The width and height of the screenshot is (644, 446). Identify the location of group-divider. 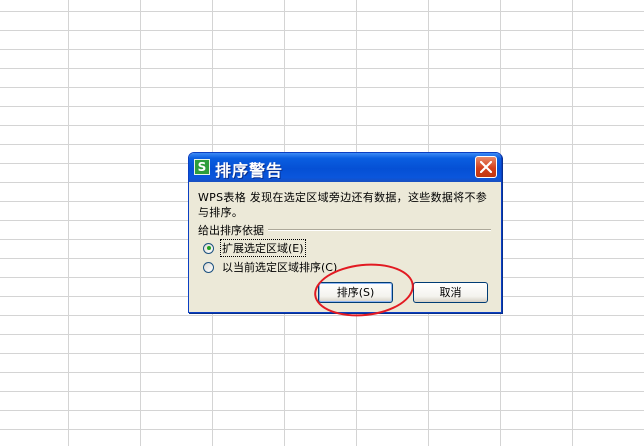
(375, 230).